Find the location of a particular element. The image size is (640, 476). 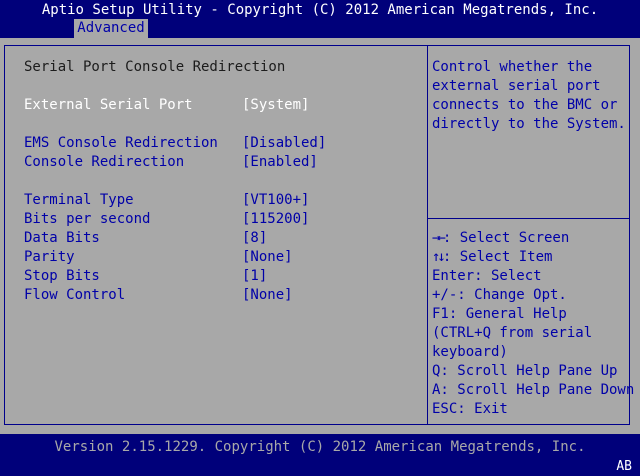

help-text-line: directly to the System. is located at coordinates (529, 124).